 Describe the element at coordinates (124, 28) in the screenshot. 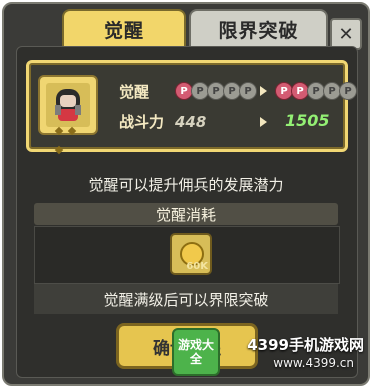

I see `tab-awakening: 觉醒` at that location.